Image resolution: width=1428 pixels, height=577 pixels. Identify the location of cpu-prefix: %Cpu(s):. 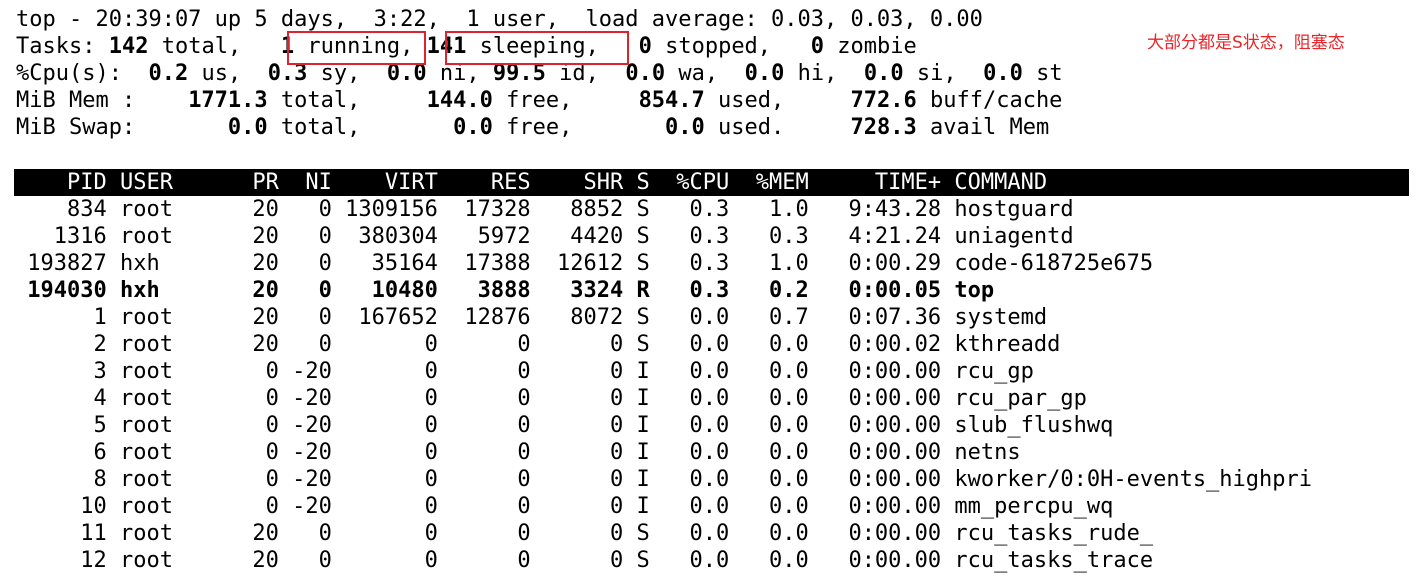
(82, 73).